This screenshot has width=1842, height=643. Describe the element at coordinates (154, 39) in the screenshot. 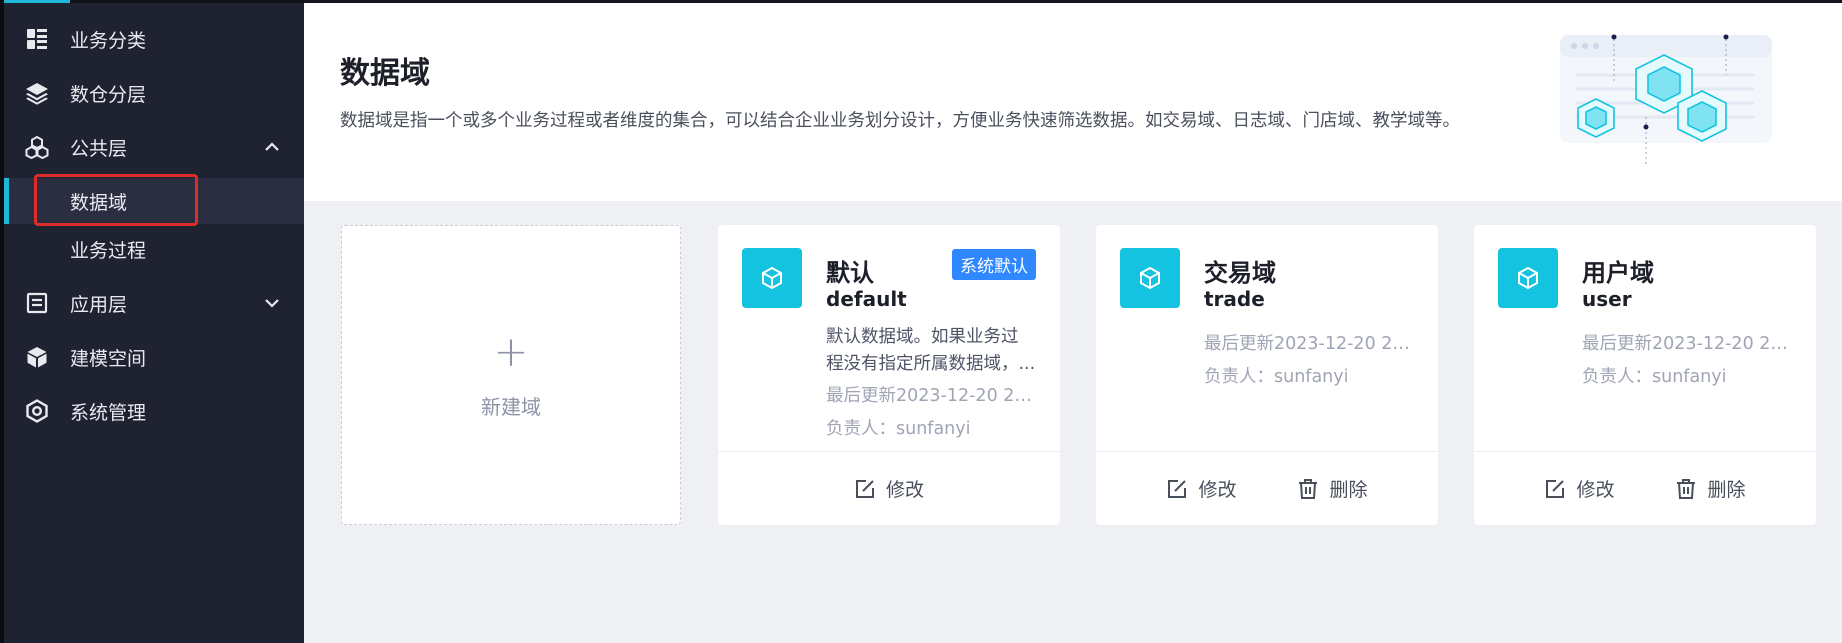

I see `sidebar-item-business-category: 业务分类` at that location.